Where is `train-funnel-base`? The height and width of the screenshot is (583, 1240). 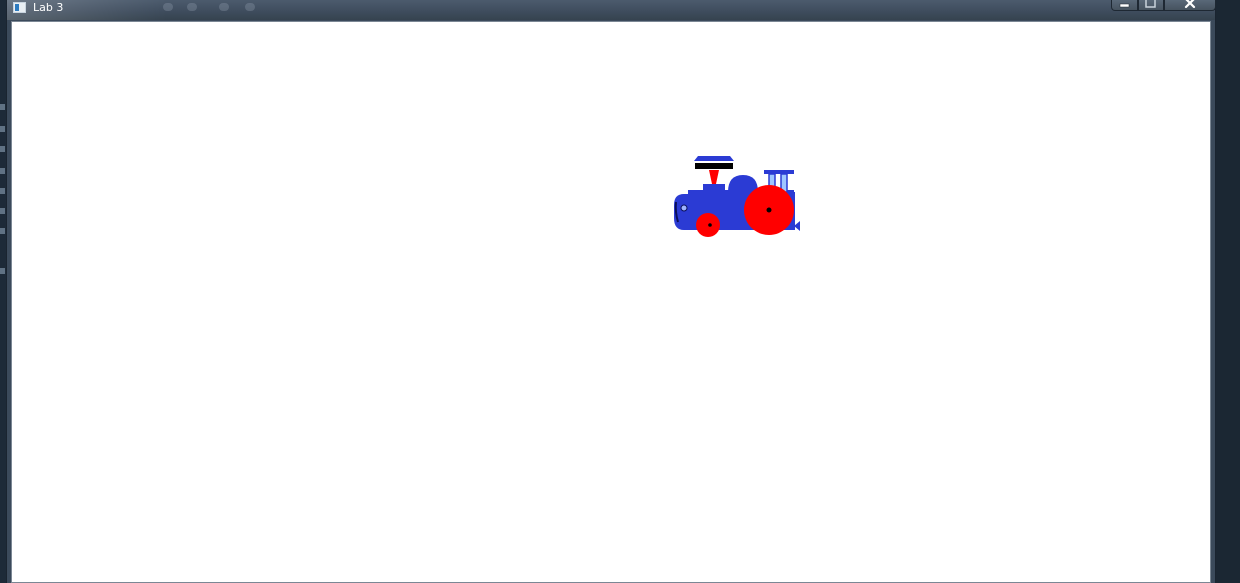 train-funnel-base is located at coordinates (714, 188).